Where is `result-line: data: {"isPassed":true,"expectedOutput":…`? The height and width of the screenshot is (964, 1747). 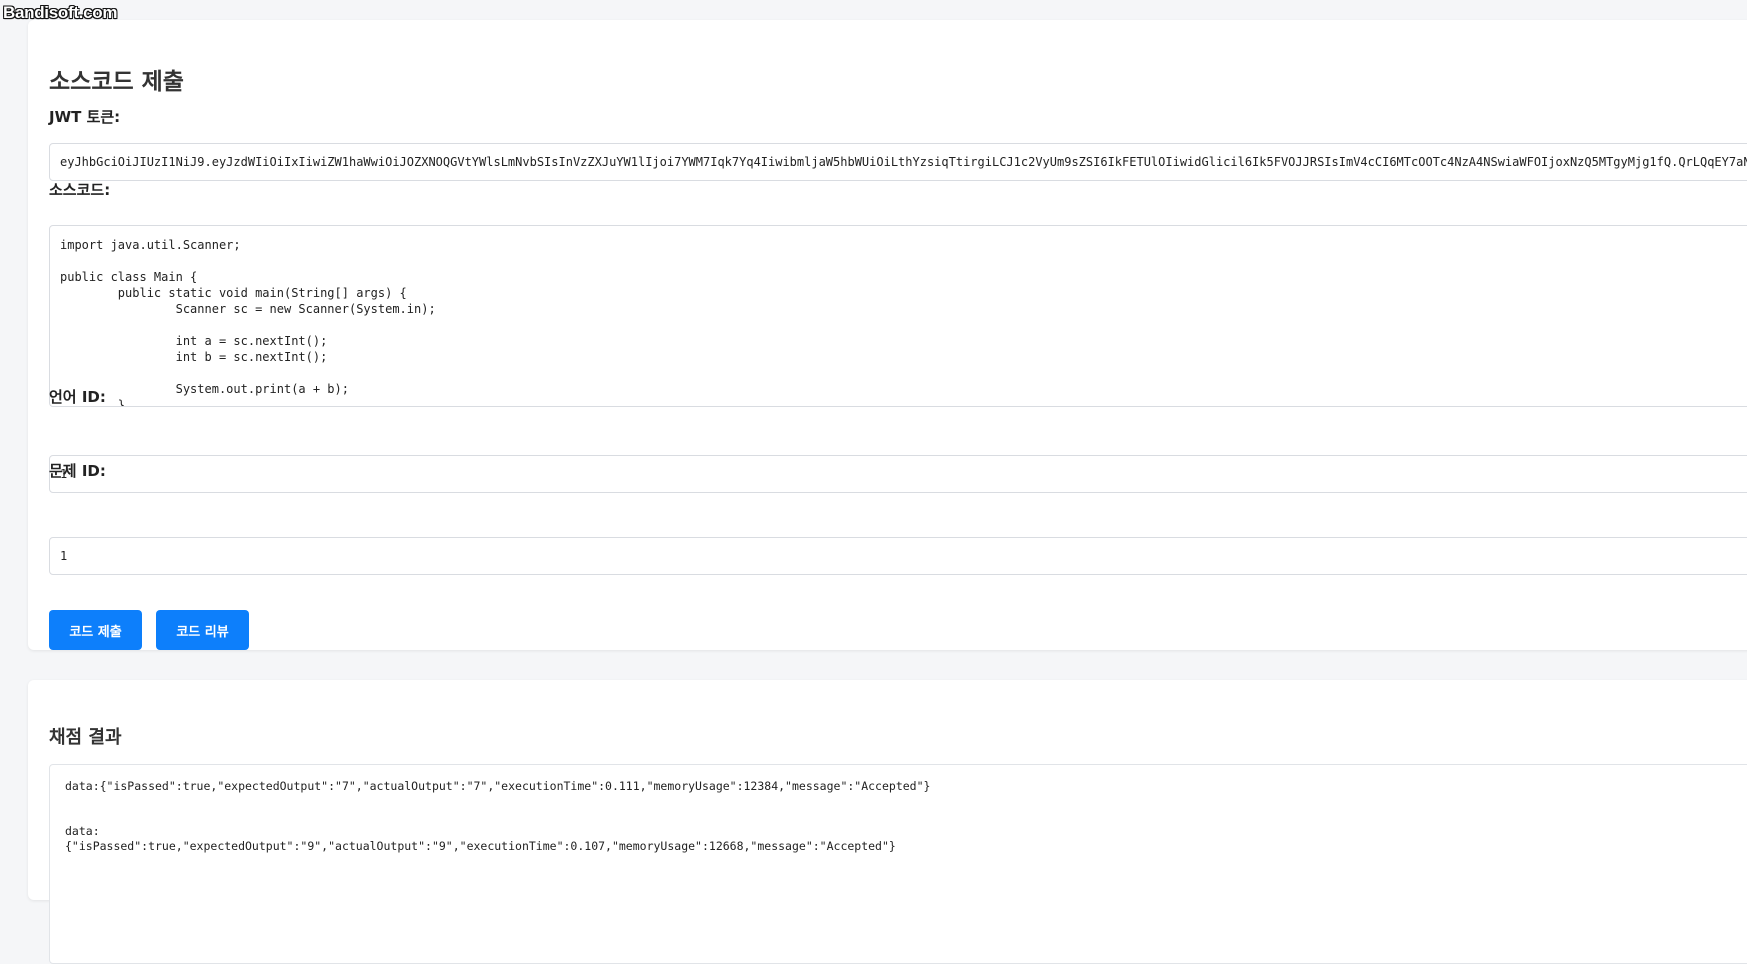 result-line: data: {"isPassed":true,"expectedOutput":… is located at coordinates (480, 838).